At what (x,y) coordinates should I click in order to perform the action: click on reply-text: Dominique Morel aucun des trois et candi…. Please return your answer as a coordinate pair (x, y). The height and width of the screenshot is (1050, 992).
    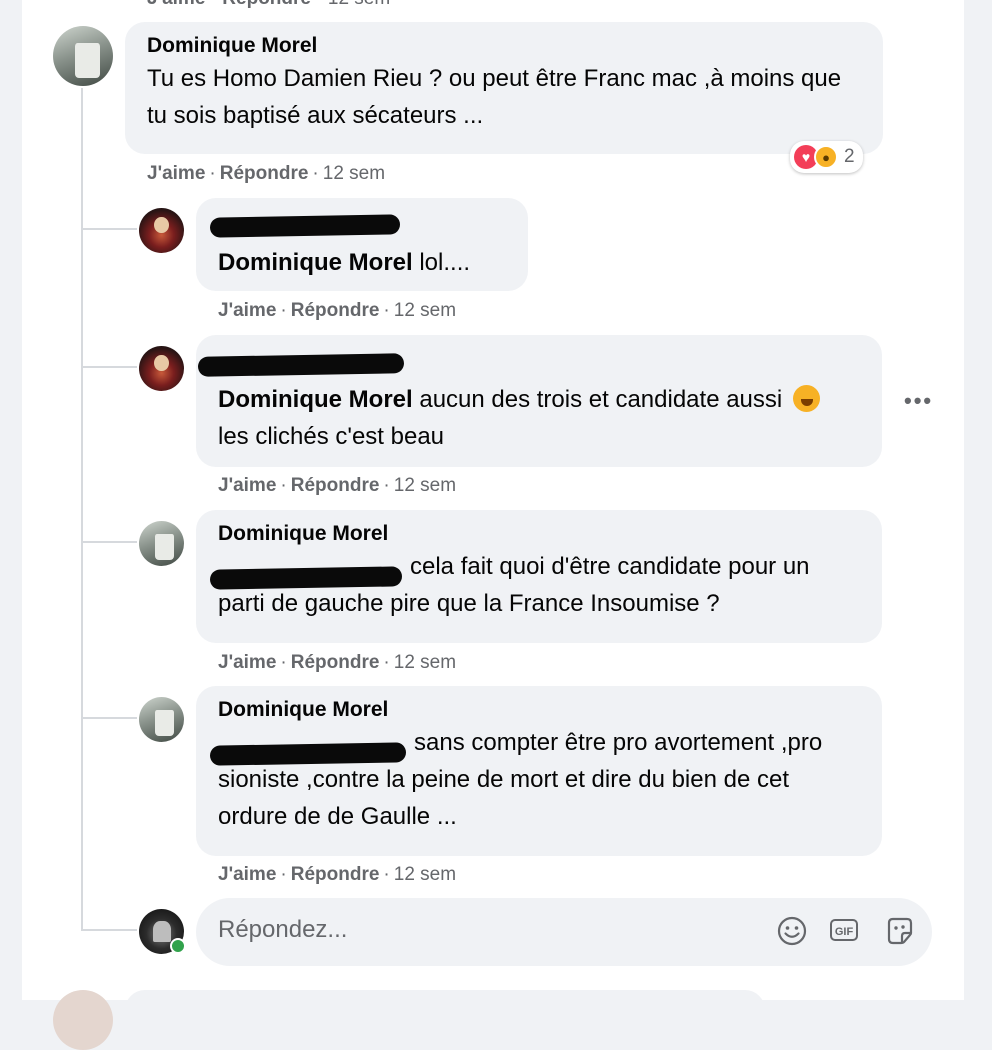
    Looking at the image, I should click on (539, 418).